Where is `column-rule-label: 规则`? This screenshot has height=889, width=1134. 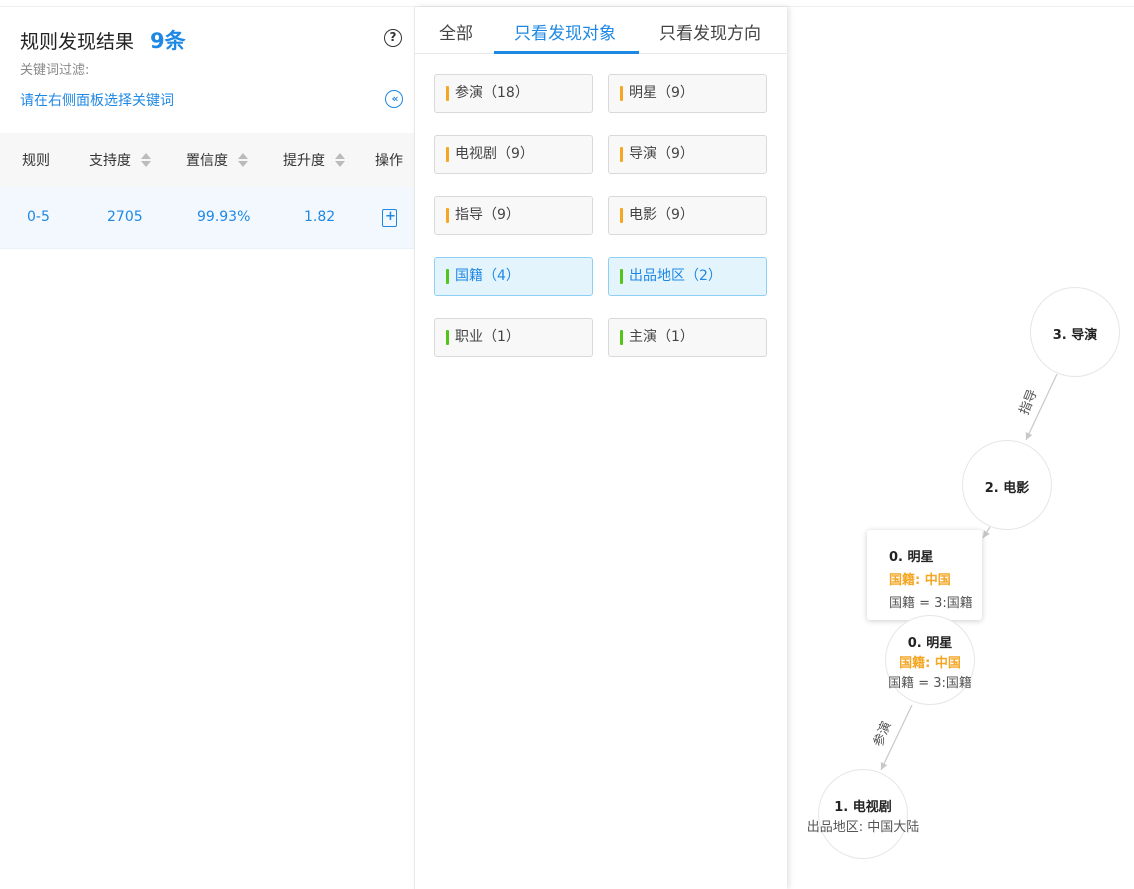
column-rule-label: 规则 is located at coordinates (36, 161).